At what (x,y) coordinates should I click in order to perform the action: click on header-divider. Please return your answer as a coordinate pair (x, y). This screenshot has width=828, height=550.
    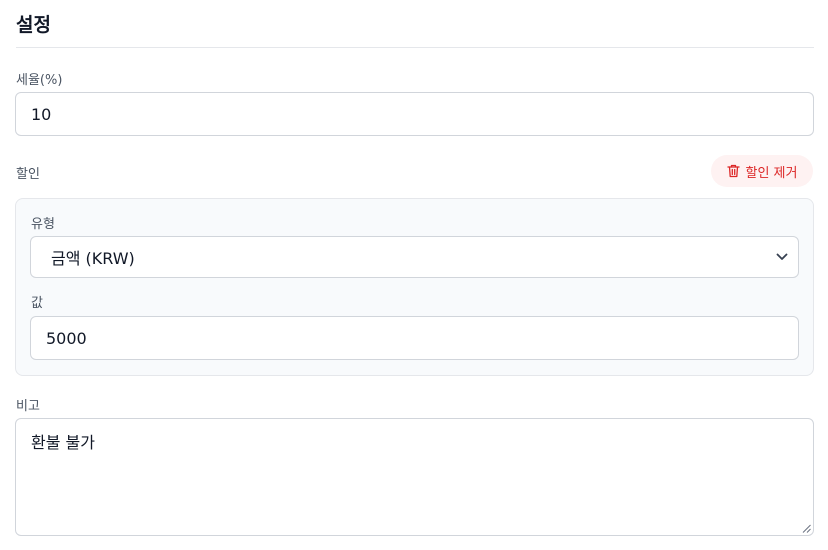
    Looking at the image, I should click on (415, 47).